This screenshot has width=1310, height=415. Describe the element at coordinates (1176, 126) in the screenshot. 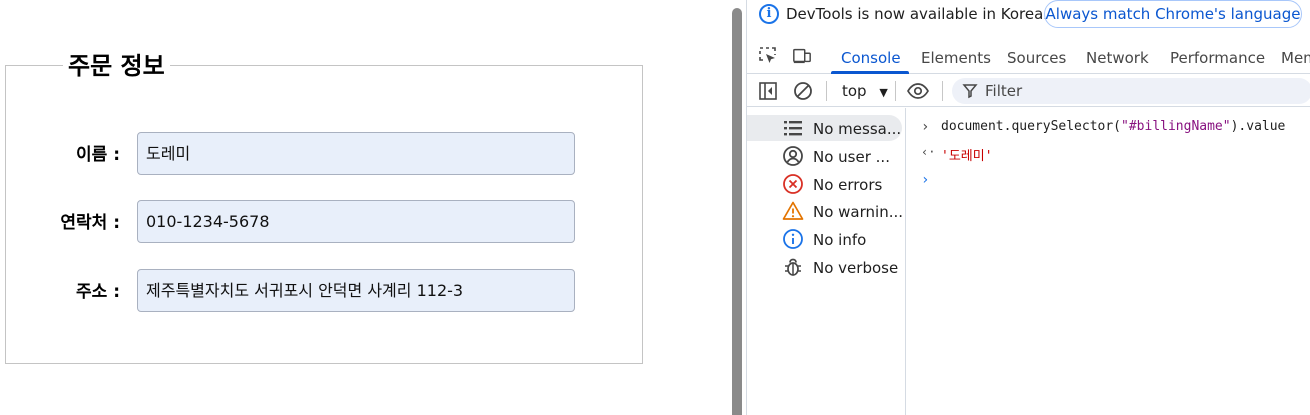

I see `code-selector-string: "#billingName"` at that location.